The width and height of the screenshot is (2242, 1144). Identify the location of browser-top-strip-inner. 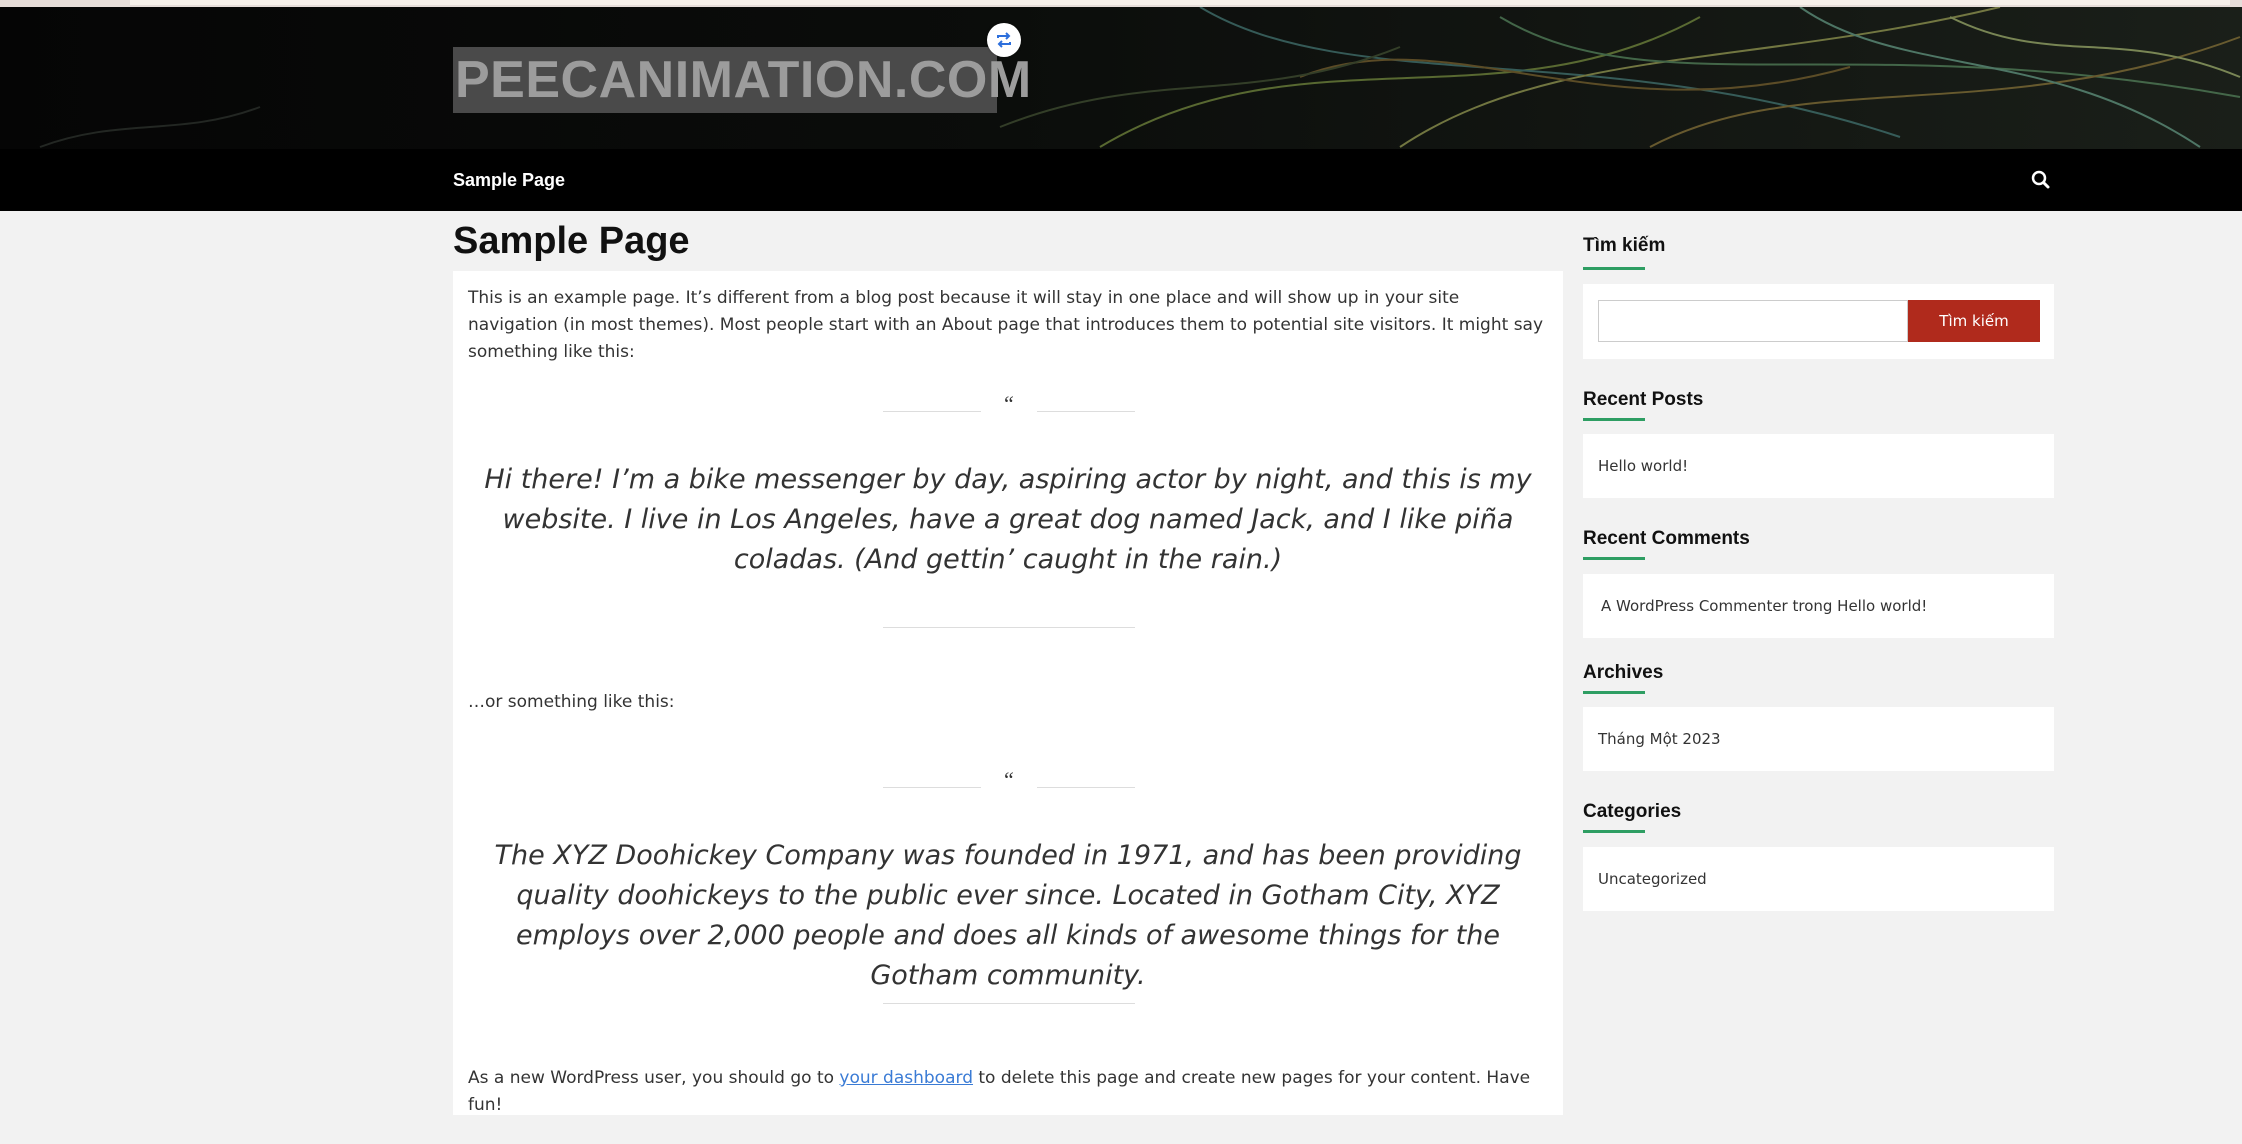
(1180, 2).